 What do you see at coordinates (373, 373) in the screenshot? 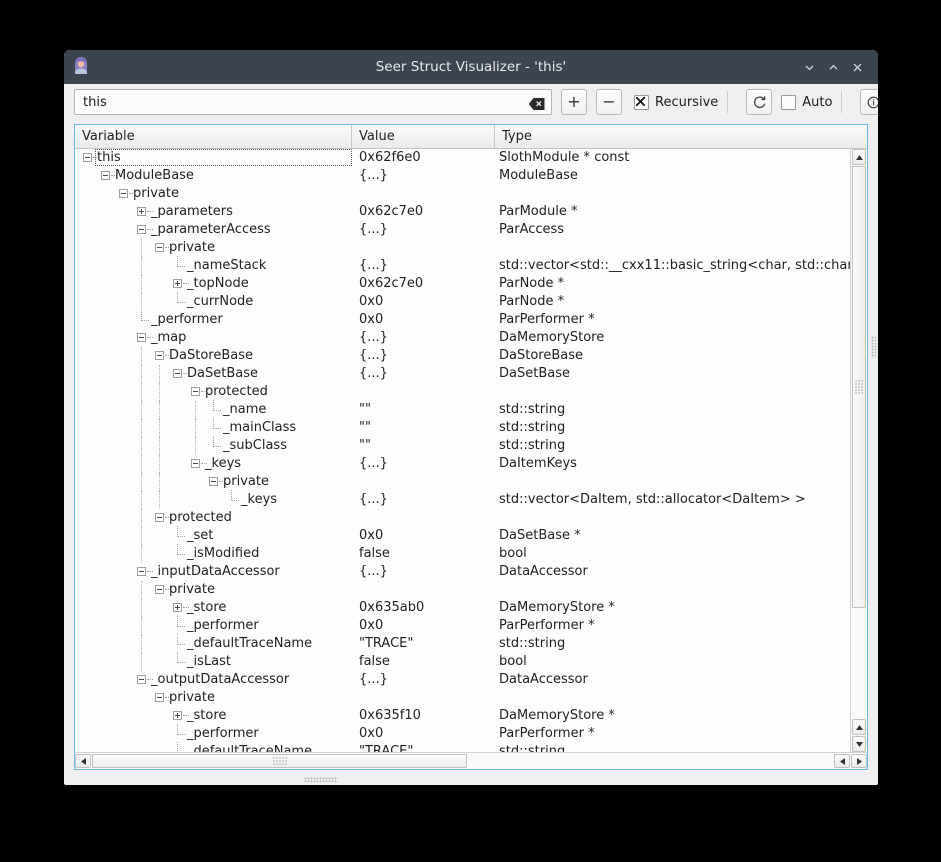
I see `tree-row-value: {...}` at bounding box center [373, 373].